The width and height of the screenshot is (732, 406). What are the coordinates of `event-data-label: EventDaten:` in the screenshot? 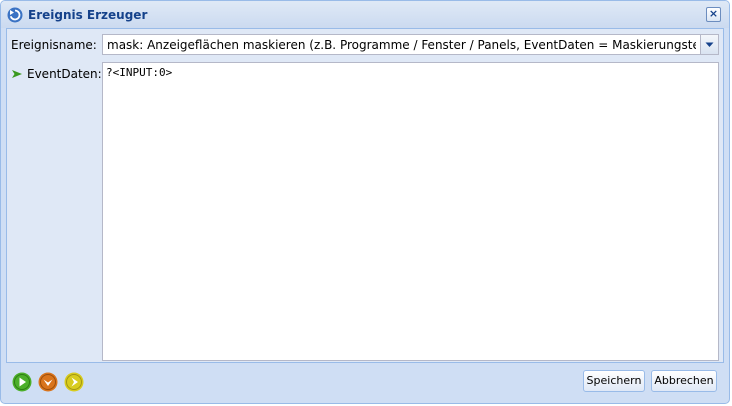 It's located at (64, 74).